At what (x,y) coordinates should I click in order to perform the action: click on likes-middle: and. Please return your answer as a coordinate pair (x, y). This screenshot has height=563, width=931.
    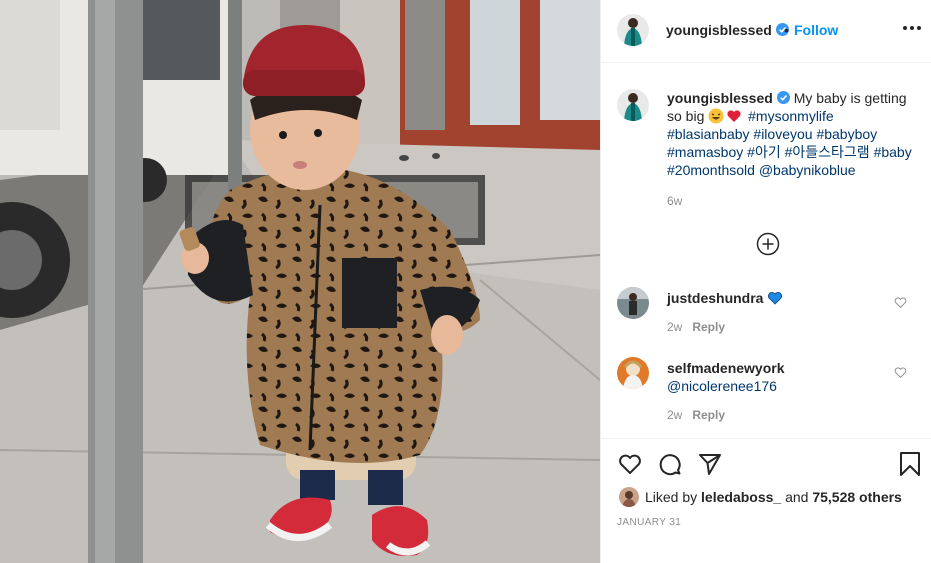
    Looking at the image, I should click on (797, 497).